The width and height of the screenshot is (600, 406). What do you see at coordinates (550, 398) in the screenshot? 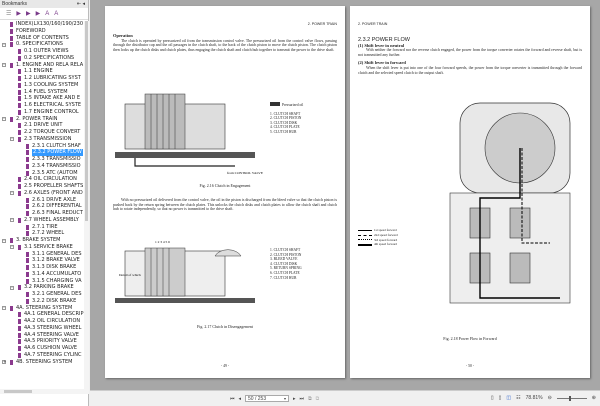
I see `zoom-out-icon: ⊖` at bounding box center [550, 398].